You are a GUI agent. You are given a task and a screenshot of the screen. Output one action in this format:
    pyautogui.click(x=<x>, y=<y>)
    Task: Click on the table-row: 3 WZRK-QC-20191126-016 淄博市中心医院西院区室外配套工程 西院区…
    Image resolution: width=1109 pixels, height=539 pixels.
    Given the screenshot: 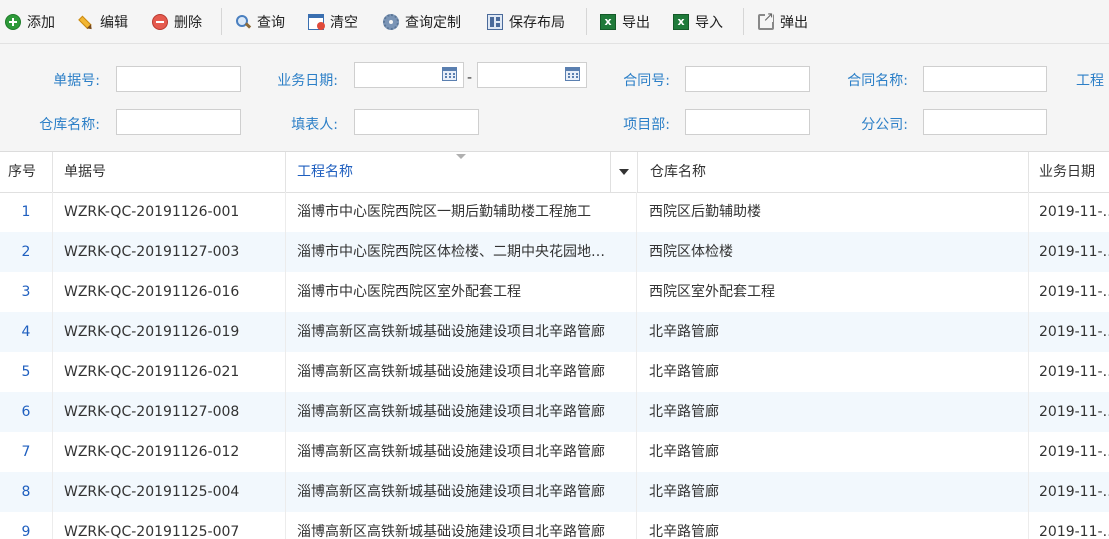 What is the action you would take?
    pyautogui.click(x=554, y=292)
    